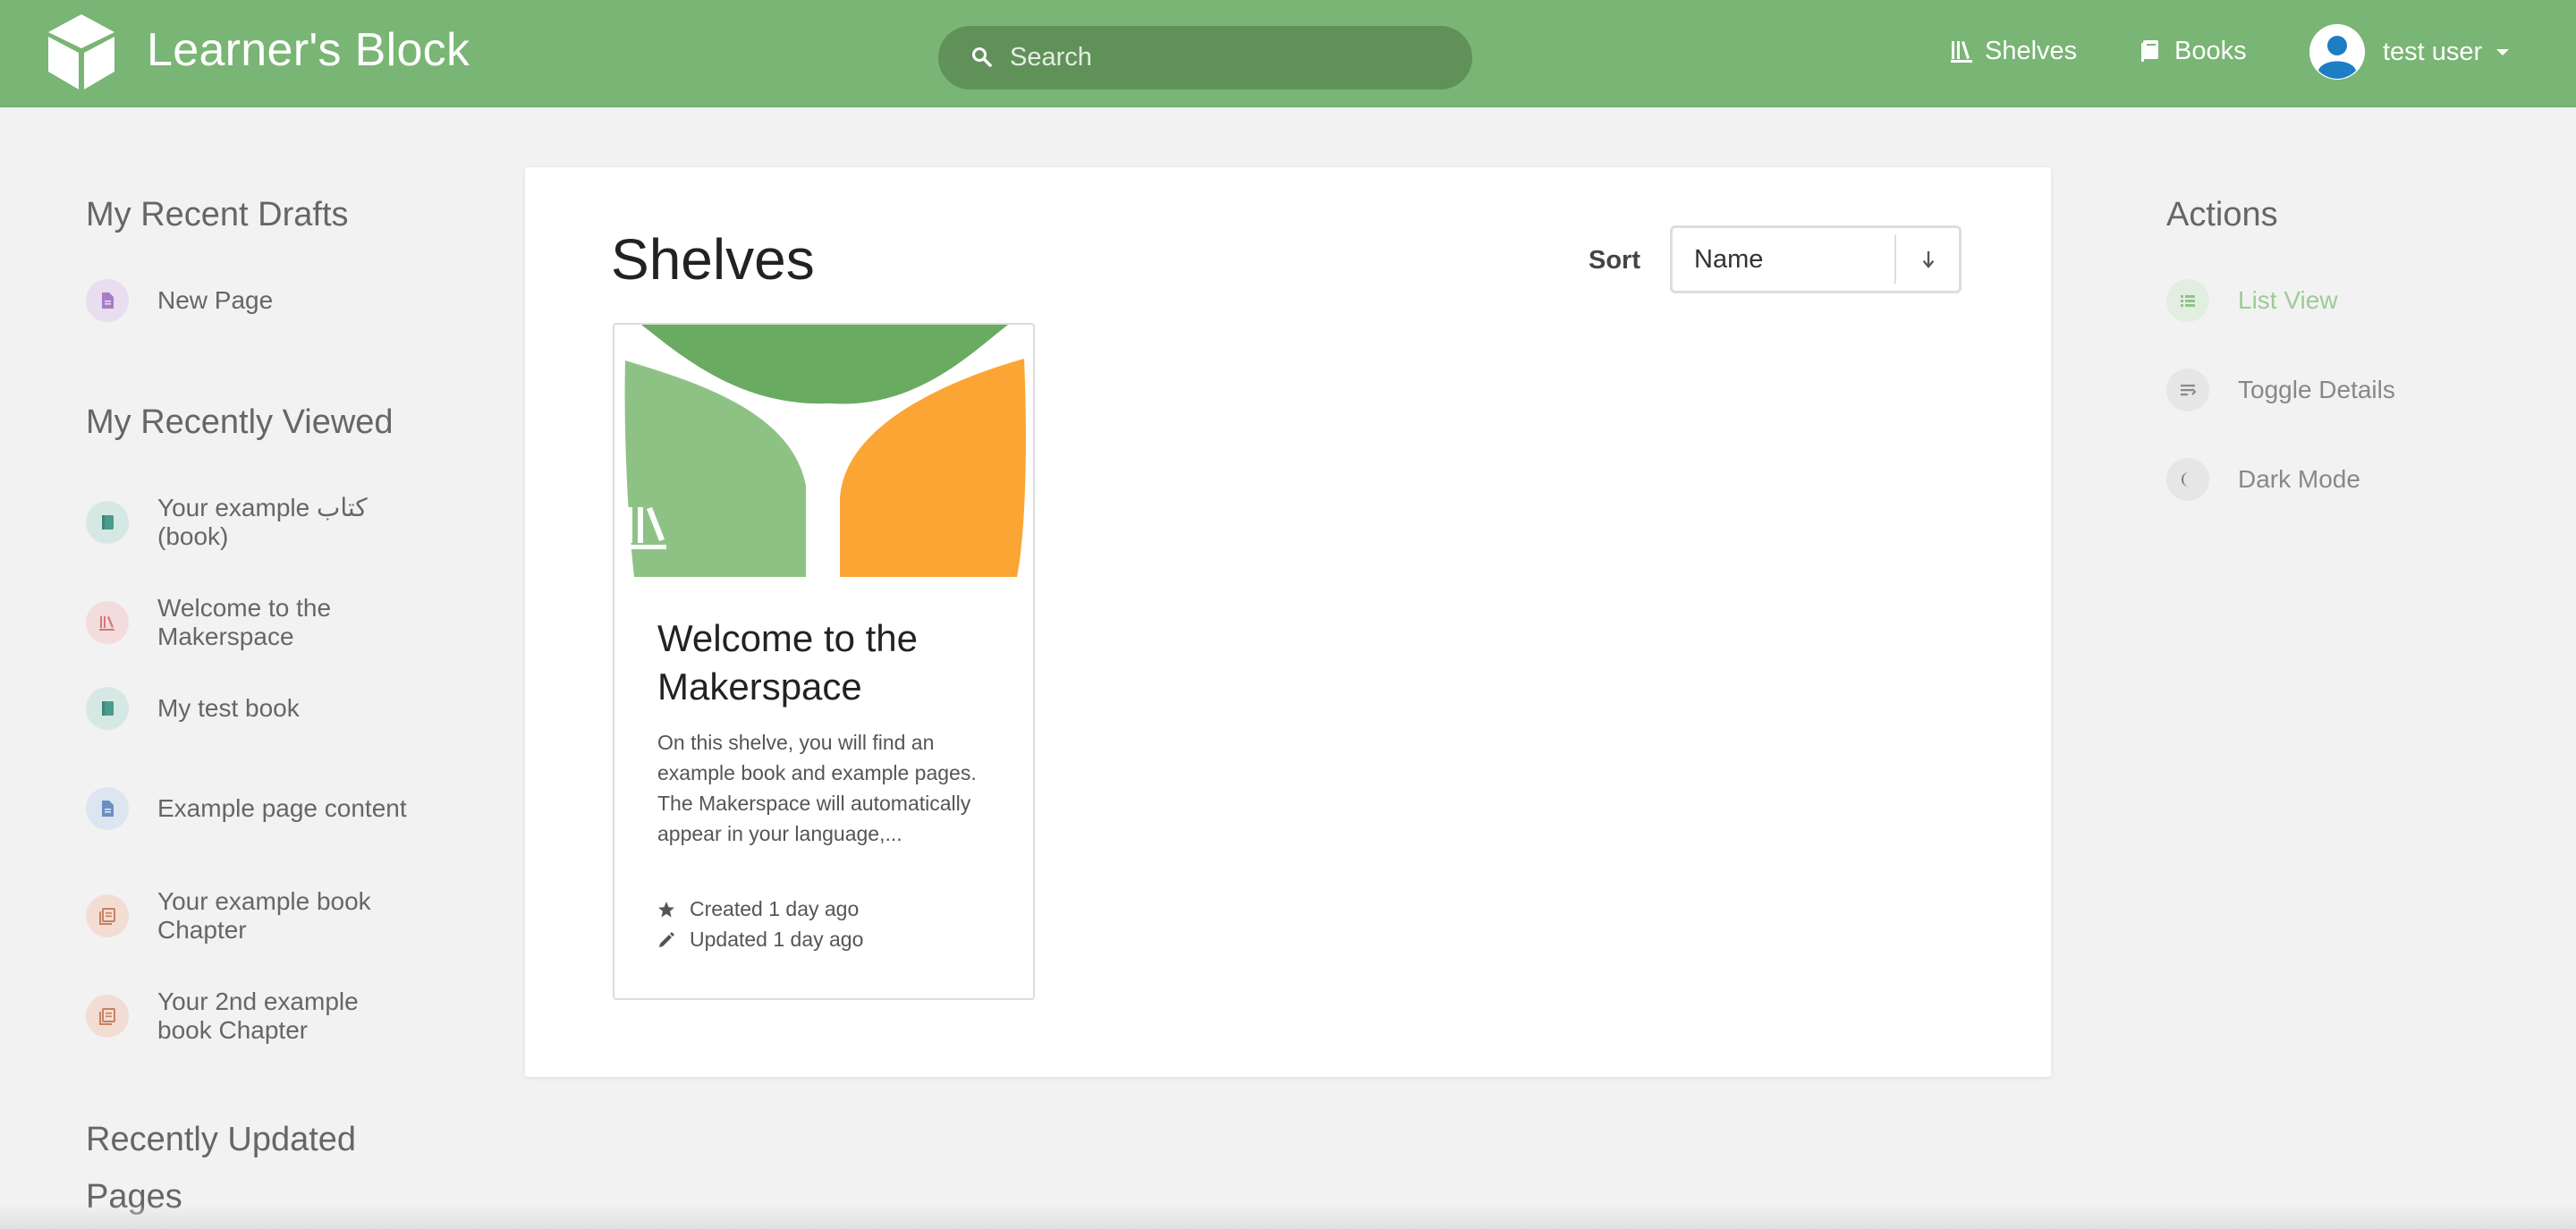  Describe the element at coordinates (2210, 50) in the screenshot. I see `nav-books-label: Books` at that location.